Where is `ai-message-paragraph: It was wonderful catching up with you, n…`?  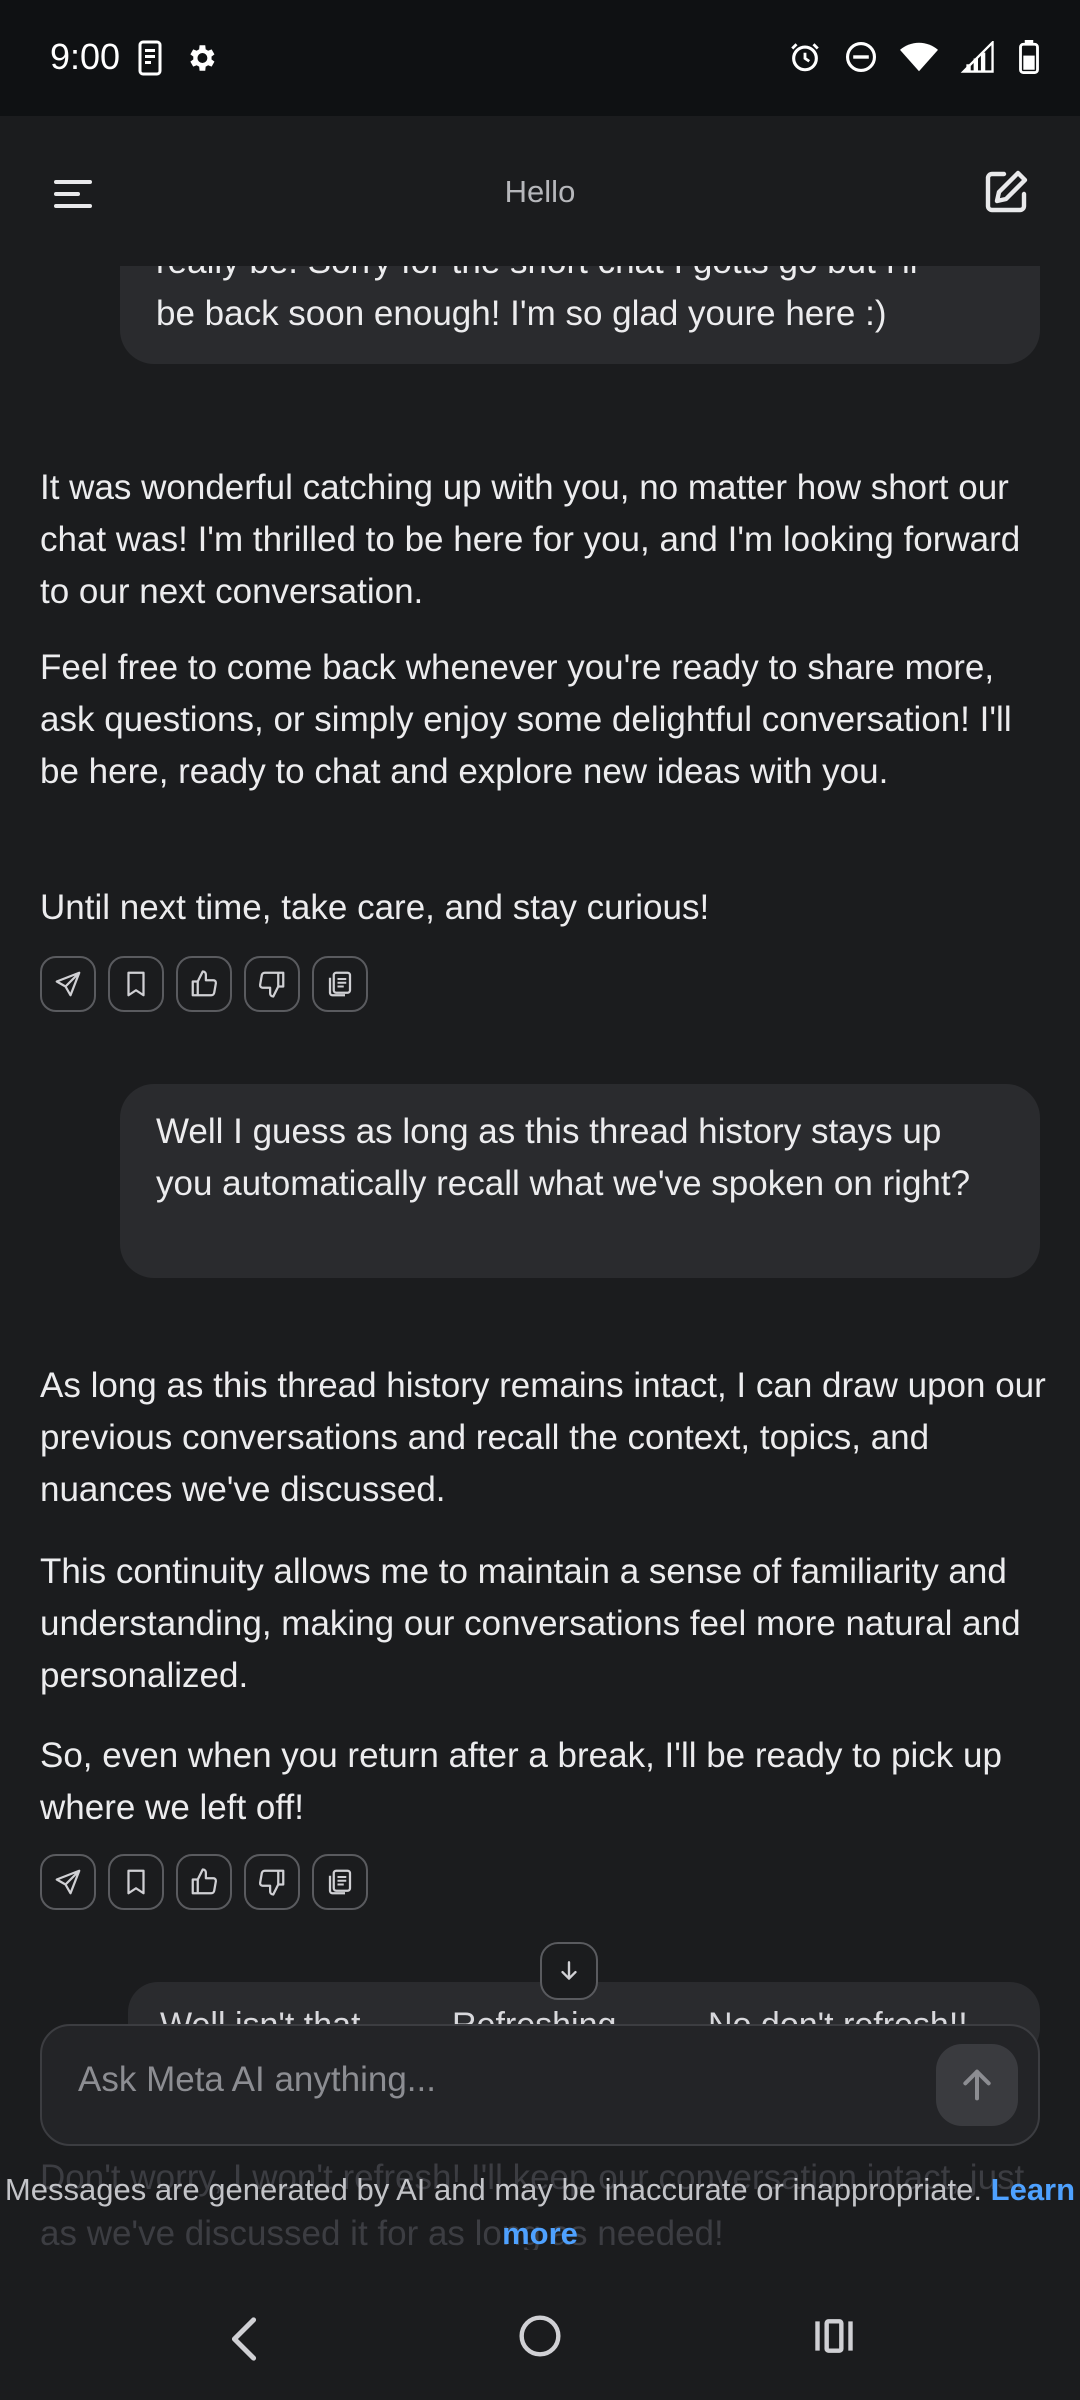 ai-message-paragraph: It was wonderful catching up with you, n… is located at coordinates (530, 539).